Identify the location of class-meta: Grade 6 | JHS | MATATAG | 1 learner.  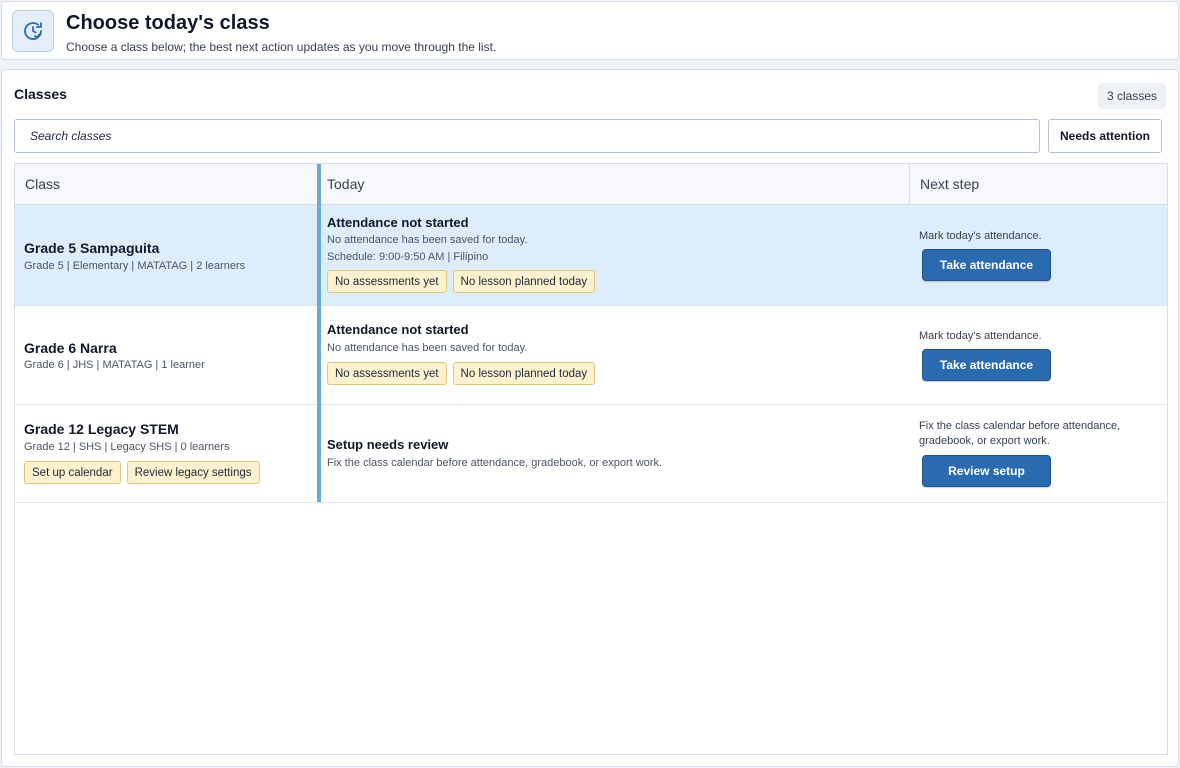
(114, 365).